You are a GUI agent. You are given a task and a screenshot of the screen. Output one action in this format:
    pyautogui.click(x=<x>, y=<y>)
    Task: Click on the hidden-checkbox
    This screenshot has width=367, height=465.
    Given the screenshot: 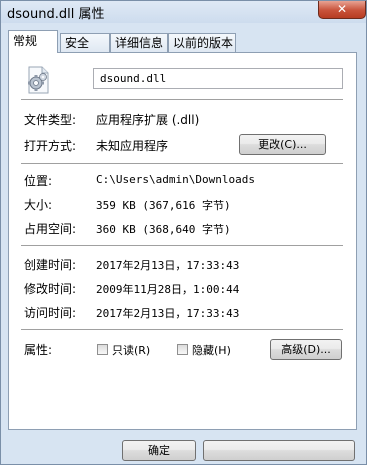 What is the action you would take?
    pyautogui.click(x=182, y=349)
    